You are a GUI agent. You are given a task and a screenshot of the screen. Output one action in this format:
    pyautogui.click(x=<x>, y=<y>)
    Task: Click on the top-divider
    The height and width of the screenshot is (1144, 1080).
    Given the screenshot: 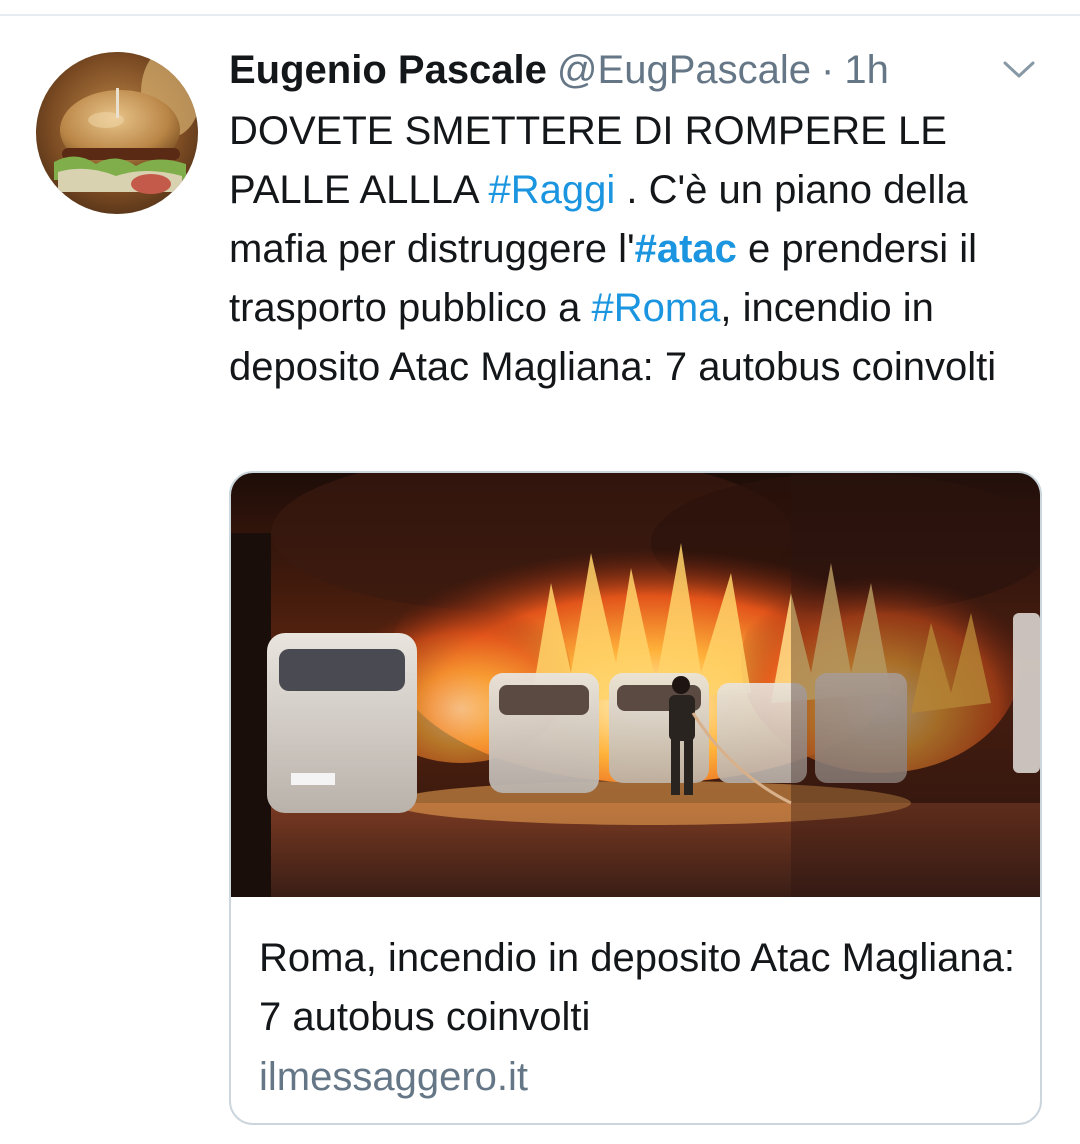 What is the action you would take?
    pyautogui.click(x=540, y=15)
    